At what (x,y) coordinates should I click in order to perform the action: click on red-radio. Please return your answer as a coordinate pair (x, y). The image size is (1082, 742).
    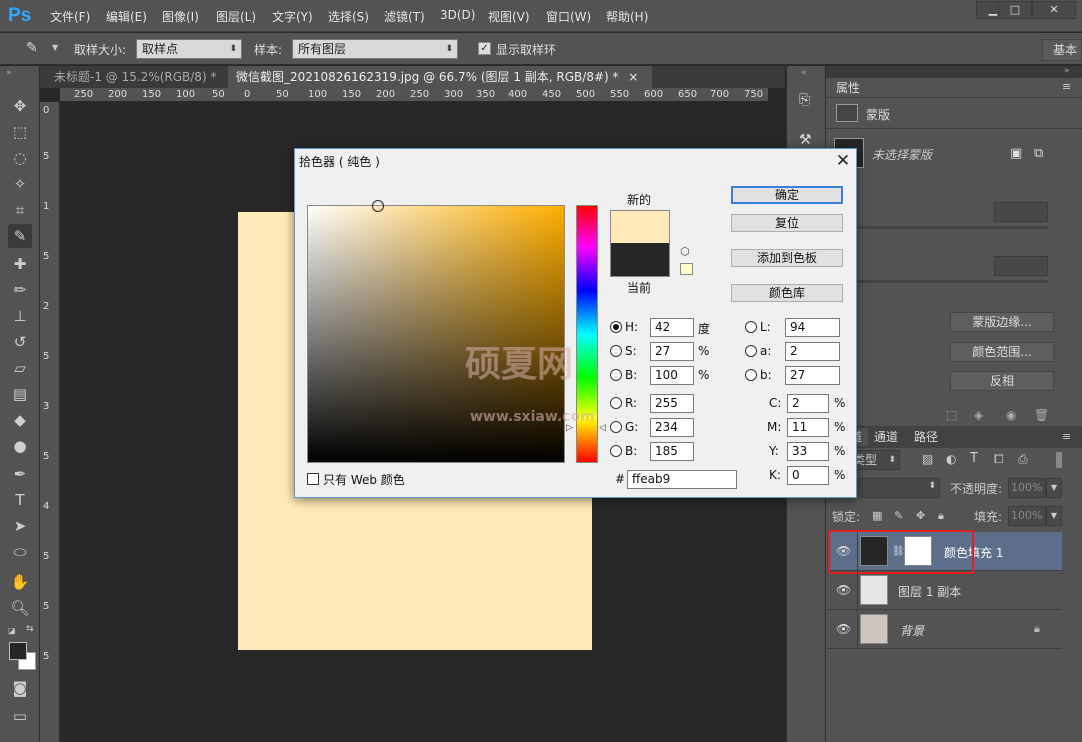
    Looking at the image, I should click on (616, 403).